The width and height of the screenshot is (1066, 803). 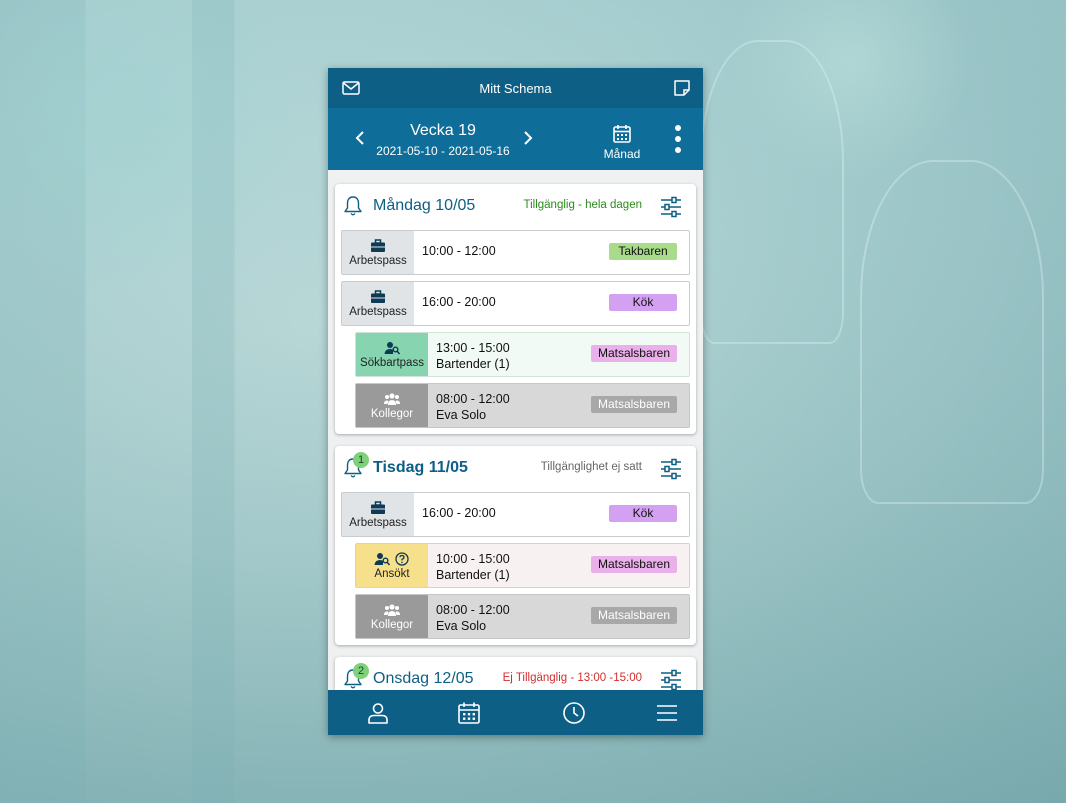 I want to click on app-header: Mitt Schema, so click(x=515, y=88).